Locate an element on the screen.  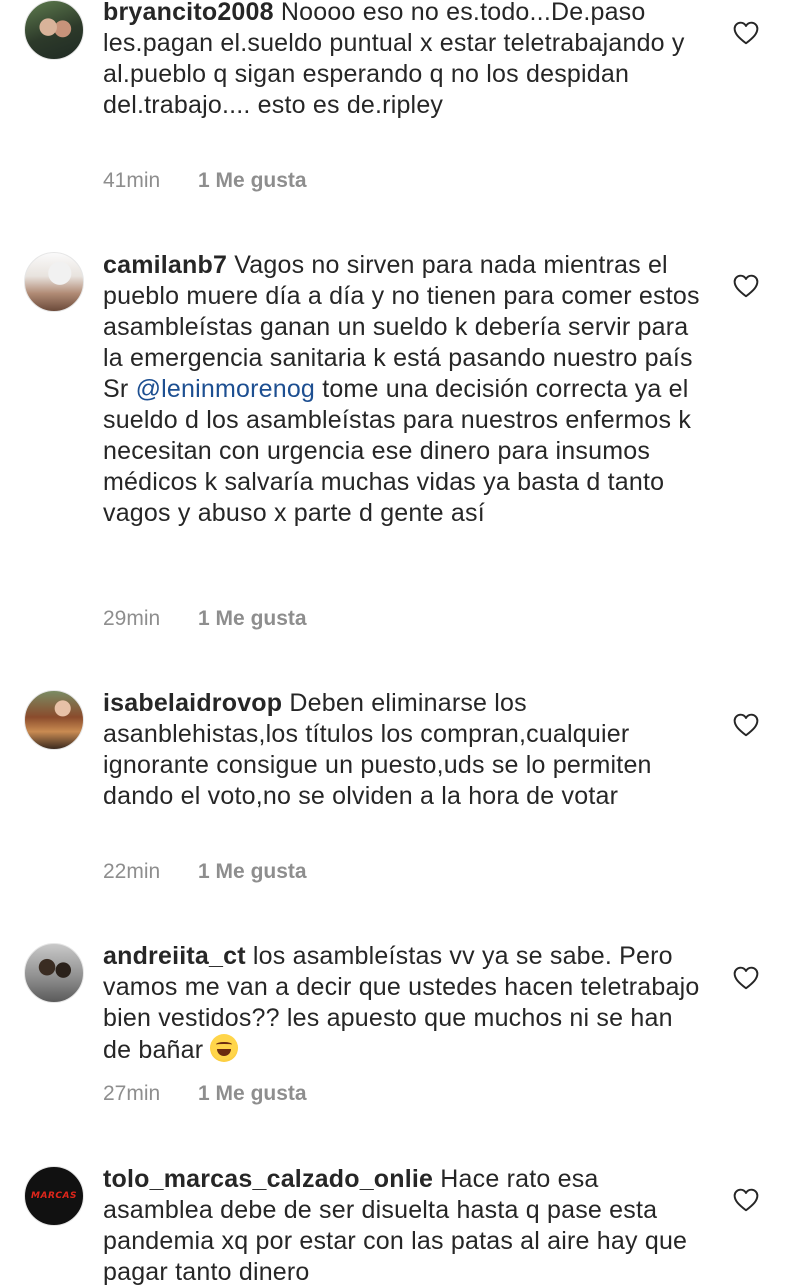
comment-time: 22min is located at coordinates (132, 871).